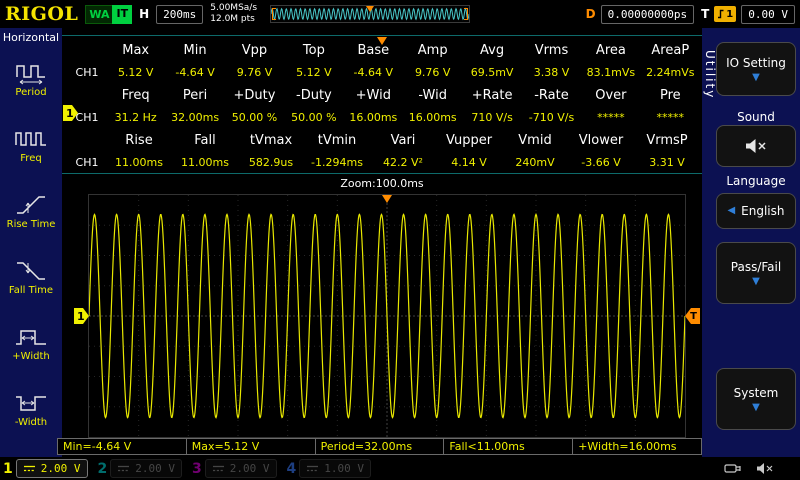 The height and width of the screenshot is (480, 800). Describe the element at coordinates (271, 162) in the screenshot. I see `measure-value-cell: 582.9us` at that location.